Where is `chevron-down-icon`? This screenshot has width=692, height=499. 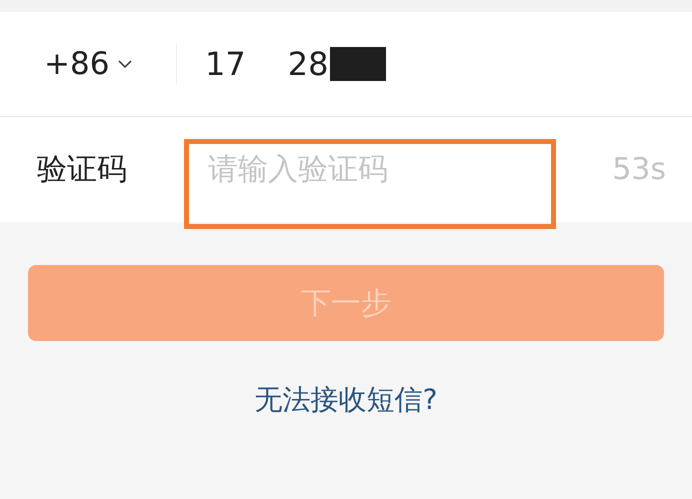 chevron-down-icon is located at coordinates (125, 64).